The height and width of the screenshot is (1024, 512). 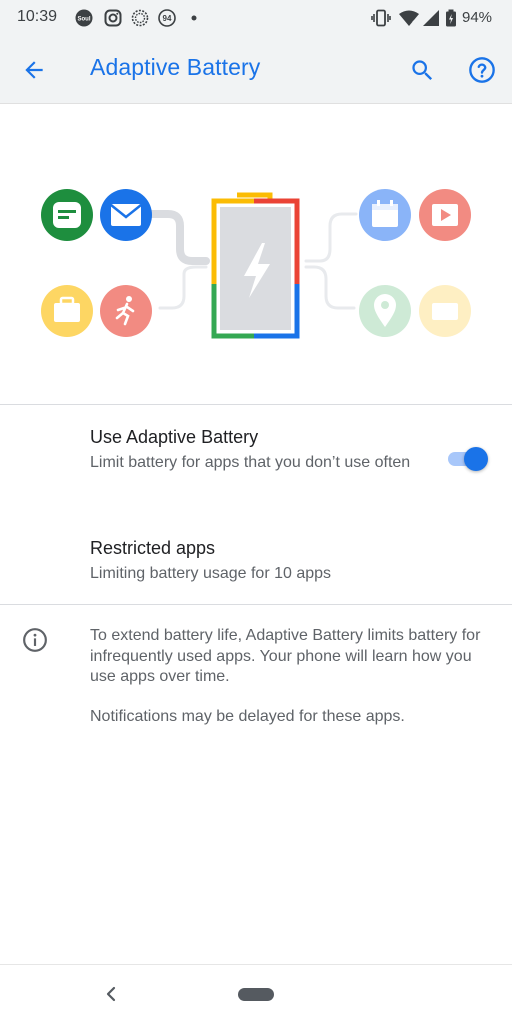 What do you see at coordinates (153, 548) in the screenshot?
I see `setting-title: Restricted apps` at bounding box center [153, 548].